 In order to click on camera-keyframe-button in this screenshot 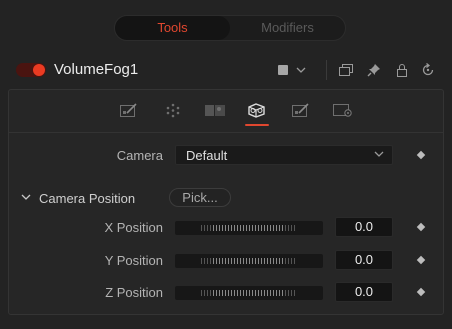, I will do `click(421, 155)`.